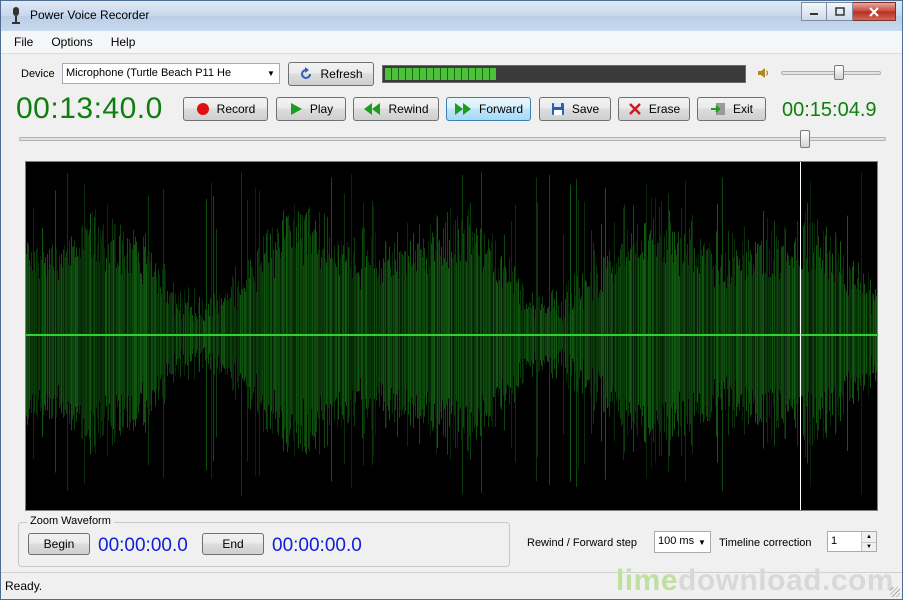 The image size is (903, 600). I want to click on volume-slider-thumb, so click(839, 72).